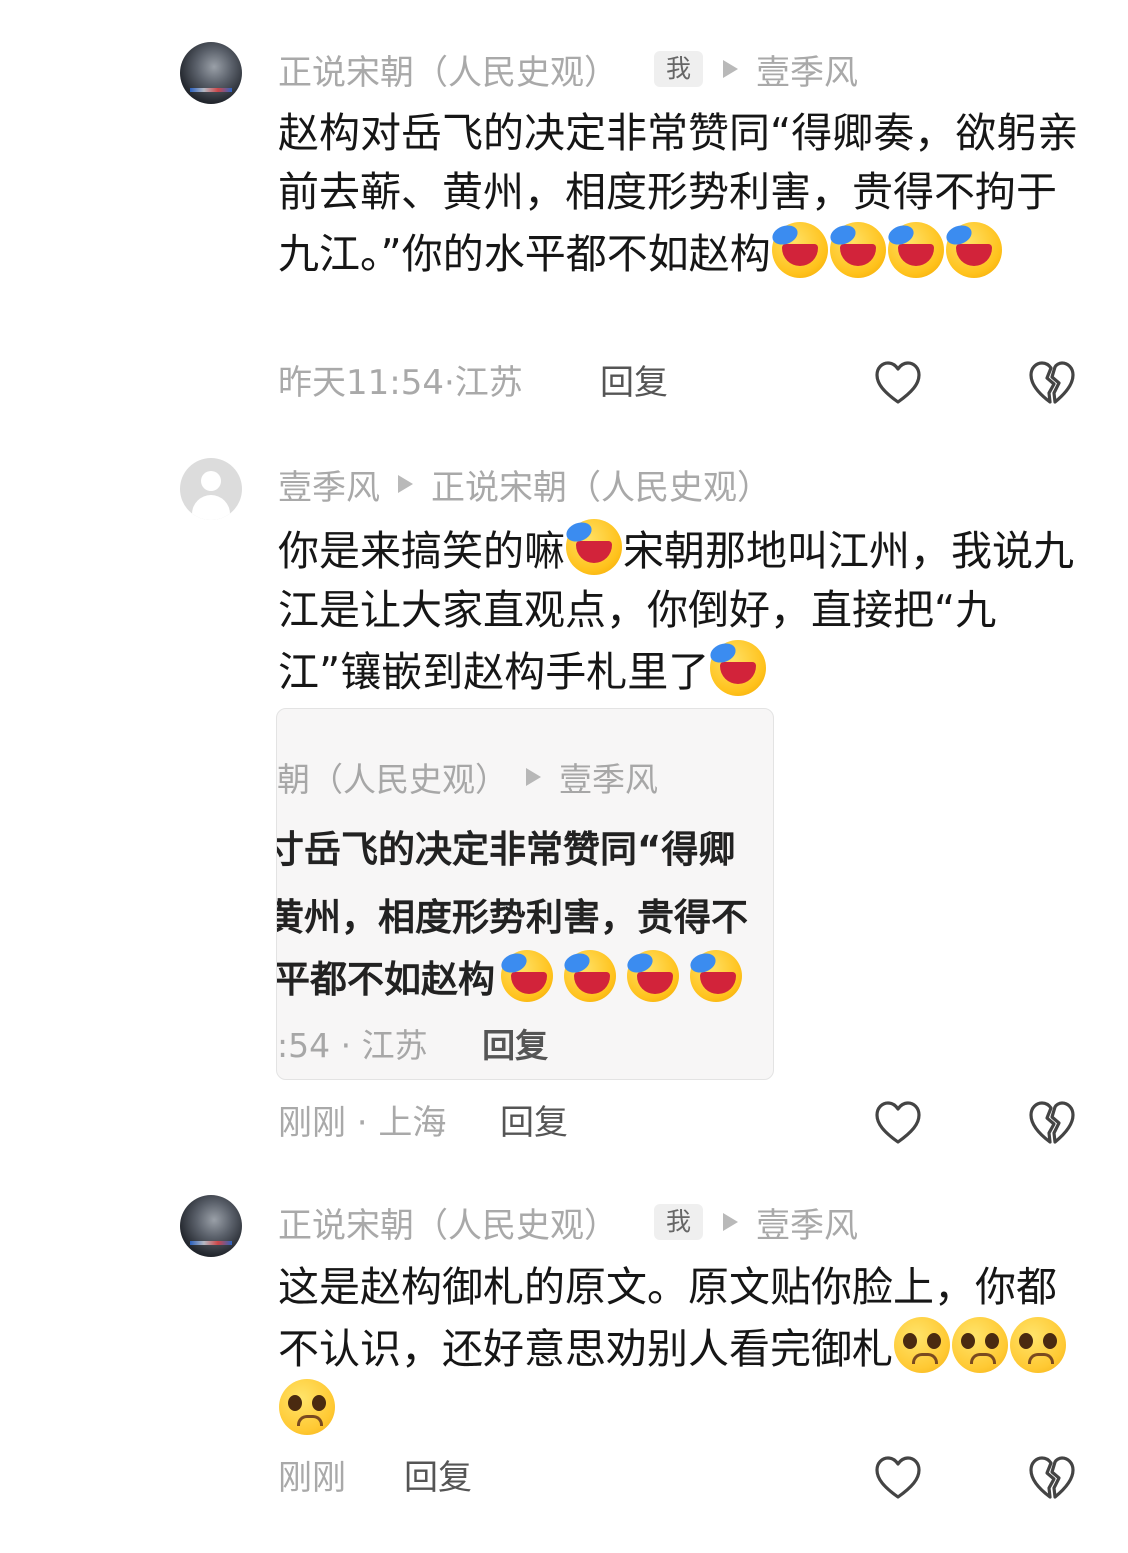 The height and width of the screenshot is (1553, 1128). Describe the element at coordinates (512, 917) in the screenshot. I see `quote-line-2: 黄州，相度形势利害，贵得不` at that location.